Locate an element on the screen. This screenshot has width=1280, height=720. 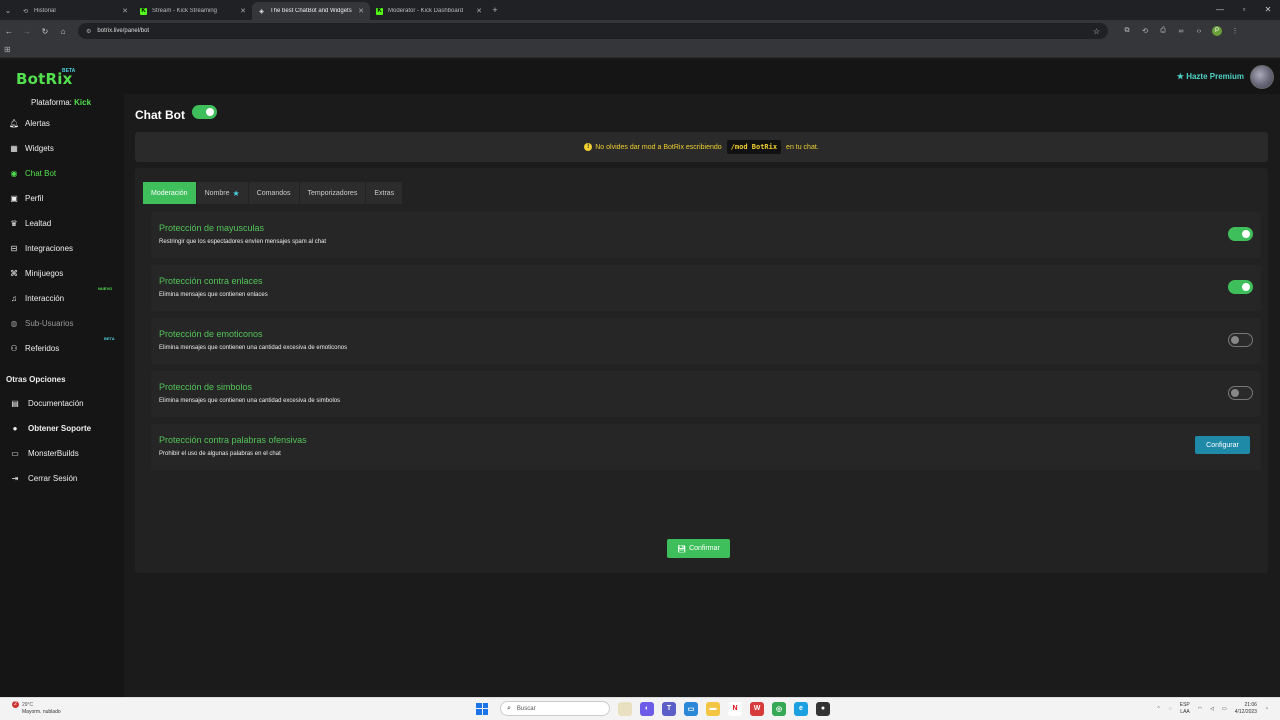
lang-line1: ESP is located at coordinates (1184, 705).